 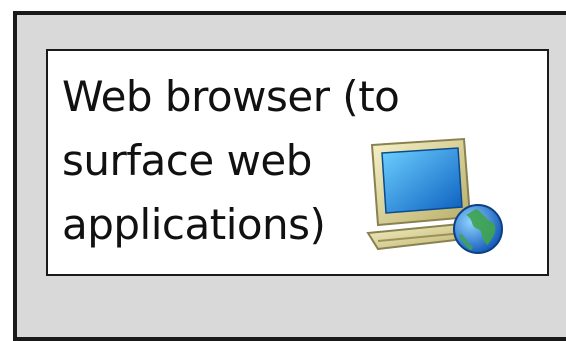 What do you see at coordinates (187, 160) in the screenshot?
I see `label-line-2: surface web` at bounding box center [187, 160].